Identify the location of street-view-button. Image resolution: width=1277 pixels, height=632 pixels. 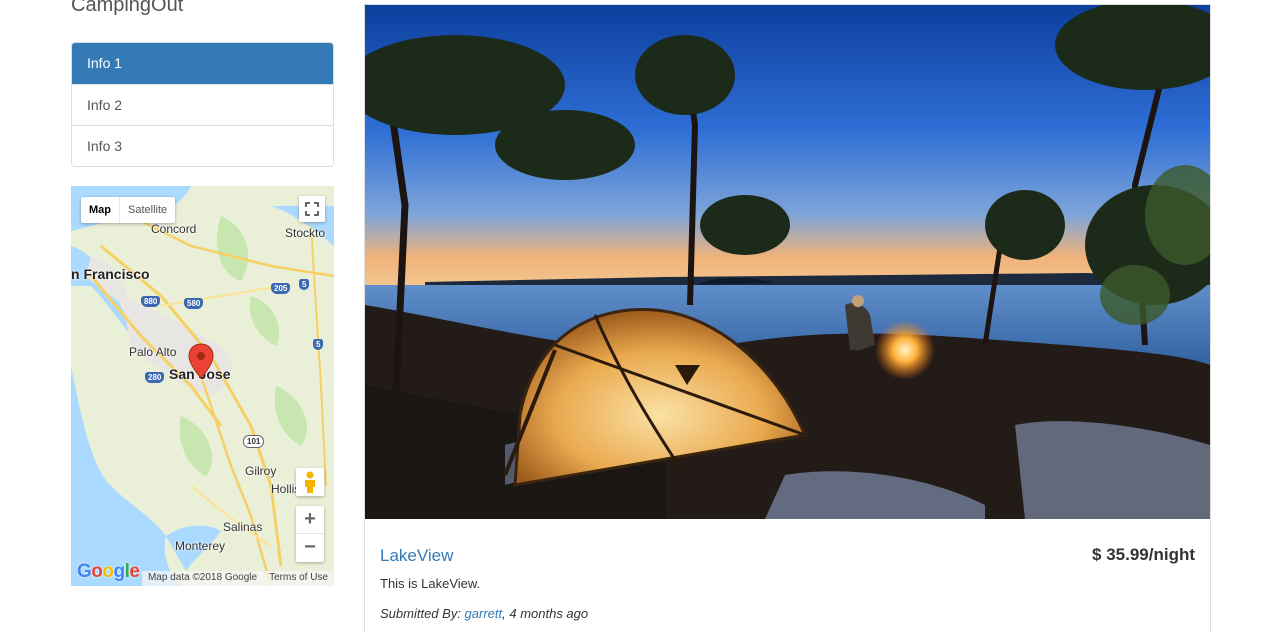
(310, 482).